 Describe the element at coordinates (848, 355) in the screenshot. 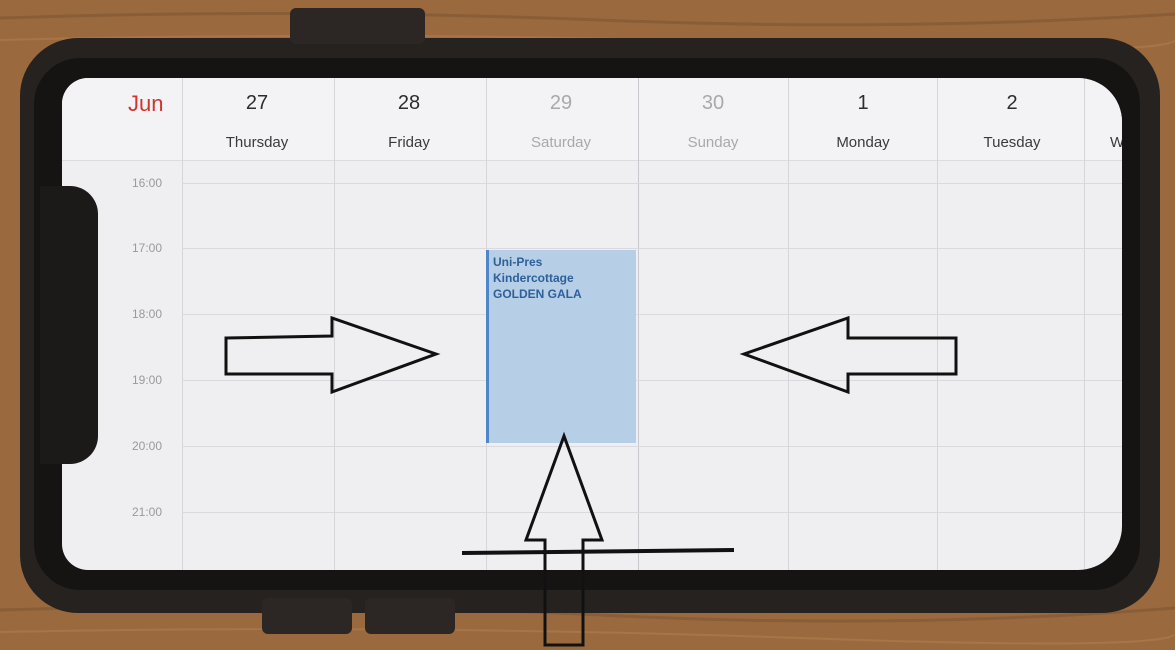

I see `left-arrow` at that location.